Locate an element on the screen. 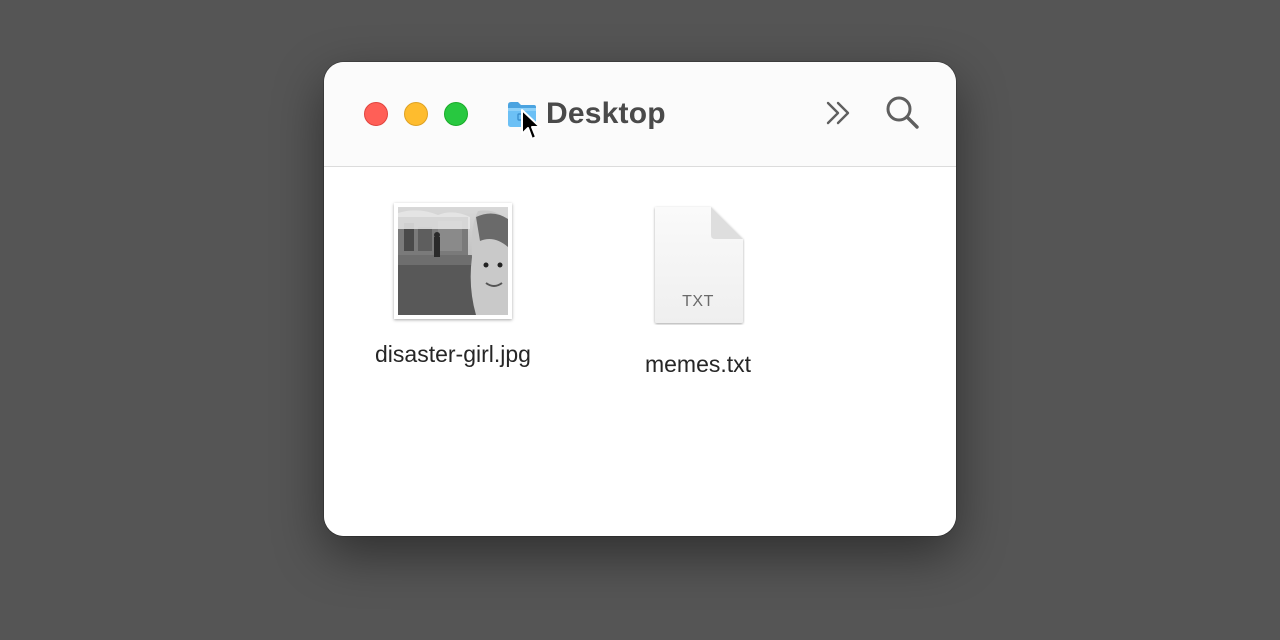 The width and height of the screenshot is (1280, 640). file-name: disaster-girl.jpg is located at coordinates (453, 354).